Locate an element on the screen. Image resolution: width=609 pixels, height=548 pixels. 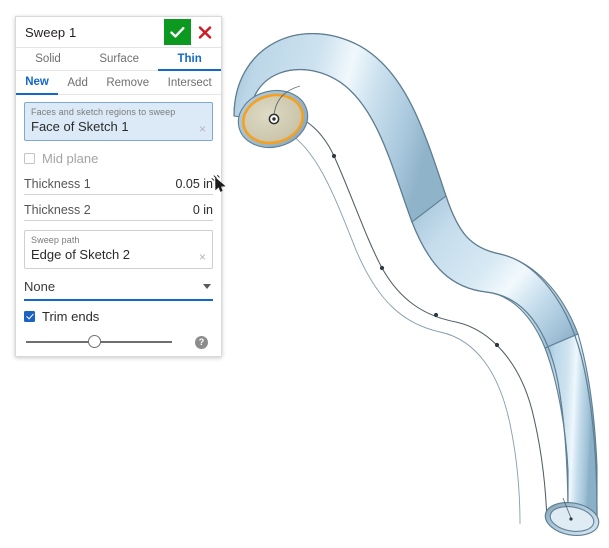
panel-header: Sweep 1 is located at coordinates (118, 32).